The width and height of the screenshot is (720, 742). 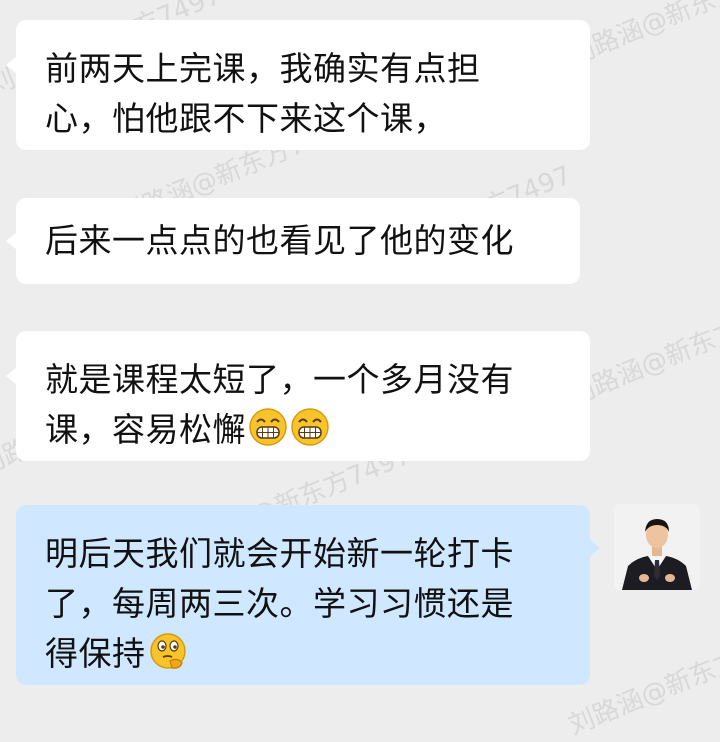 I want to click on message-line: 课，容易松懈, so click(x=308, y=430).